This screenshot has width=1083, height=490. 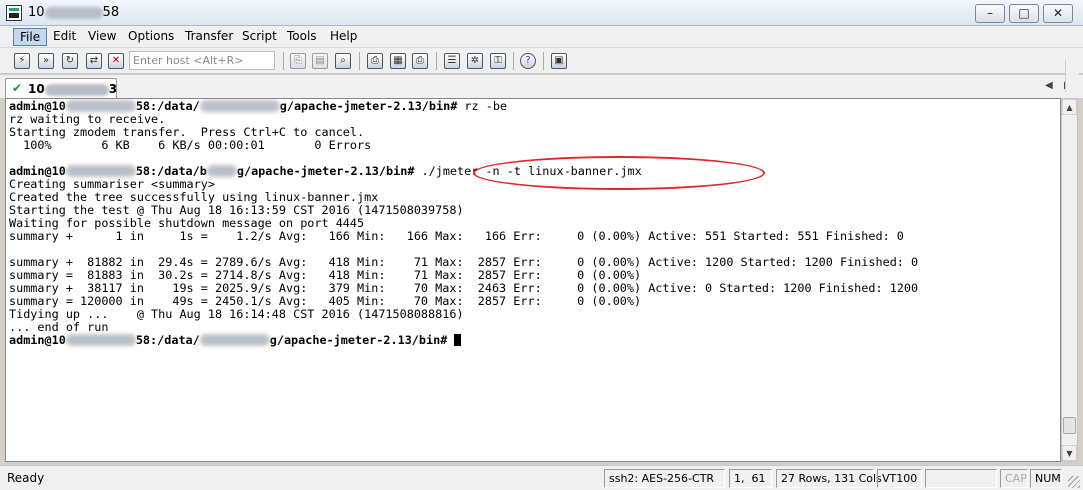 What do you see at coordinates (420, 61) in the screenshot?
I see `print-icon: ⎙` at bounding box center [420, 61].